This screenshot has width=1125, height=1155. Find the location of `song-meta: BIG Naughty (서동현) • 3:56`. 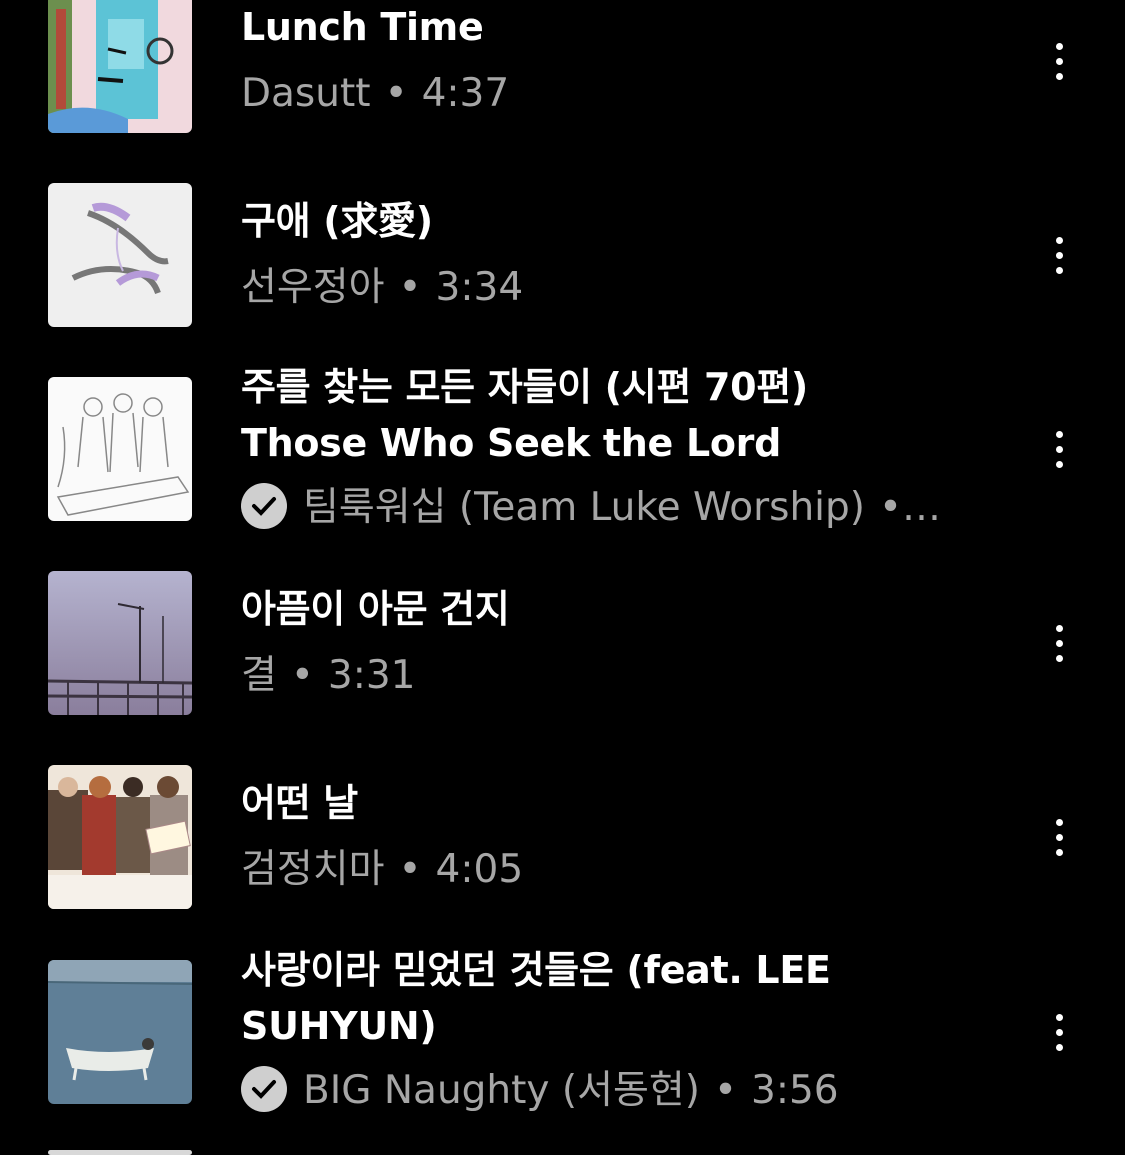

song-meta: BIG Naughty (서동현) • 3:56 is located at coordinates (591, 1091).